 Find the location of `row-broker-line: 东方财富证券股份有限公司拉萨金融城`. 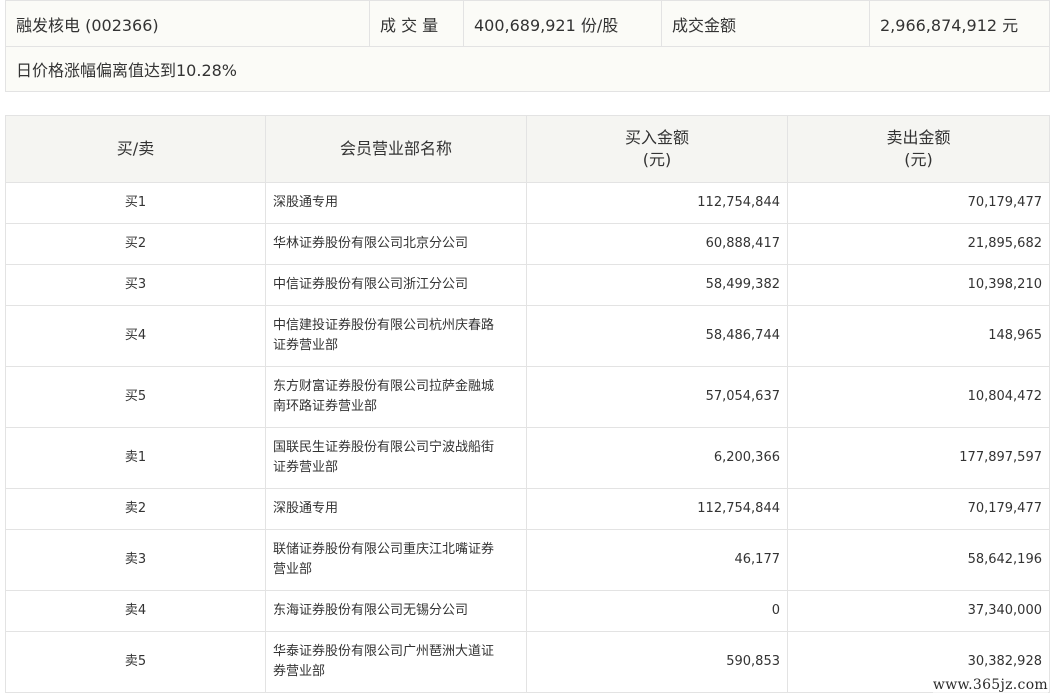

row-broker-line: 东方财富证券股份有限公司拉萨金融城 is located at coordinates (384, 386).